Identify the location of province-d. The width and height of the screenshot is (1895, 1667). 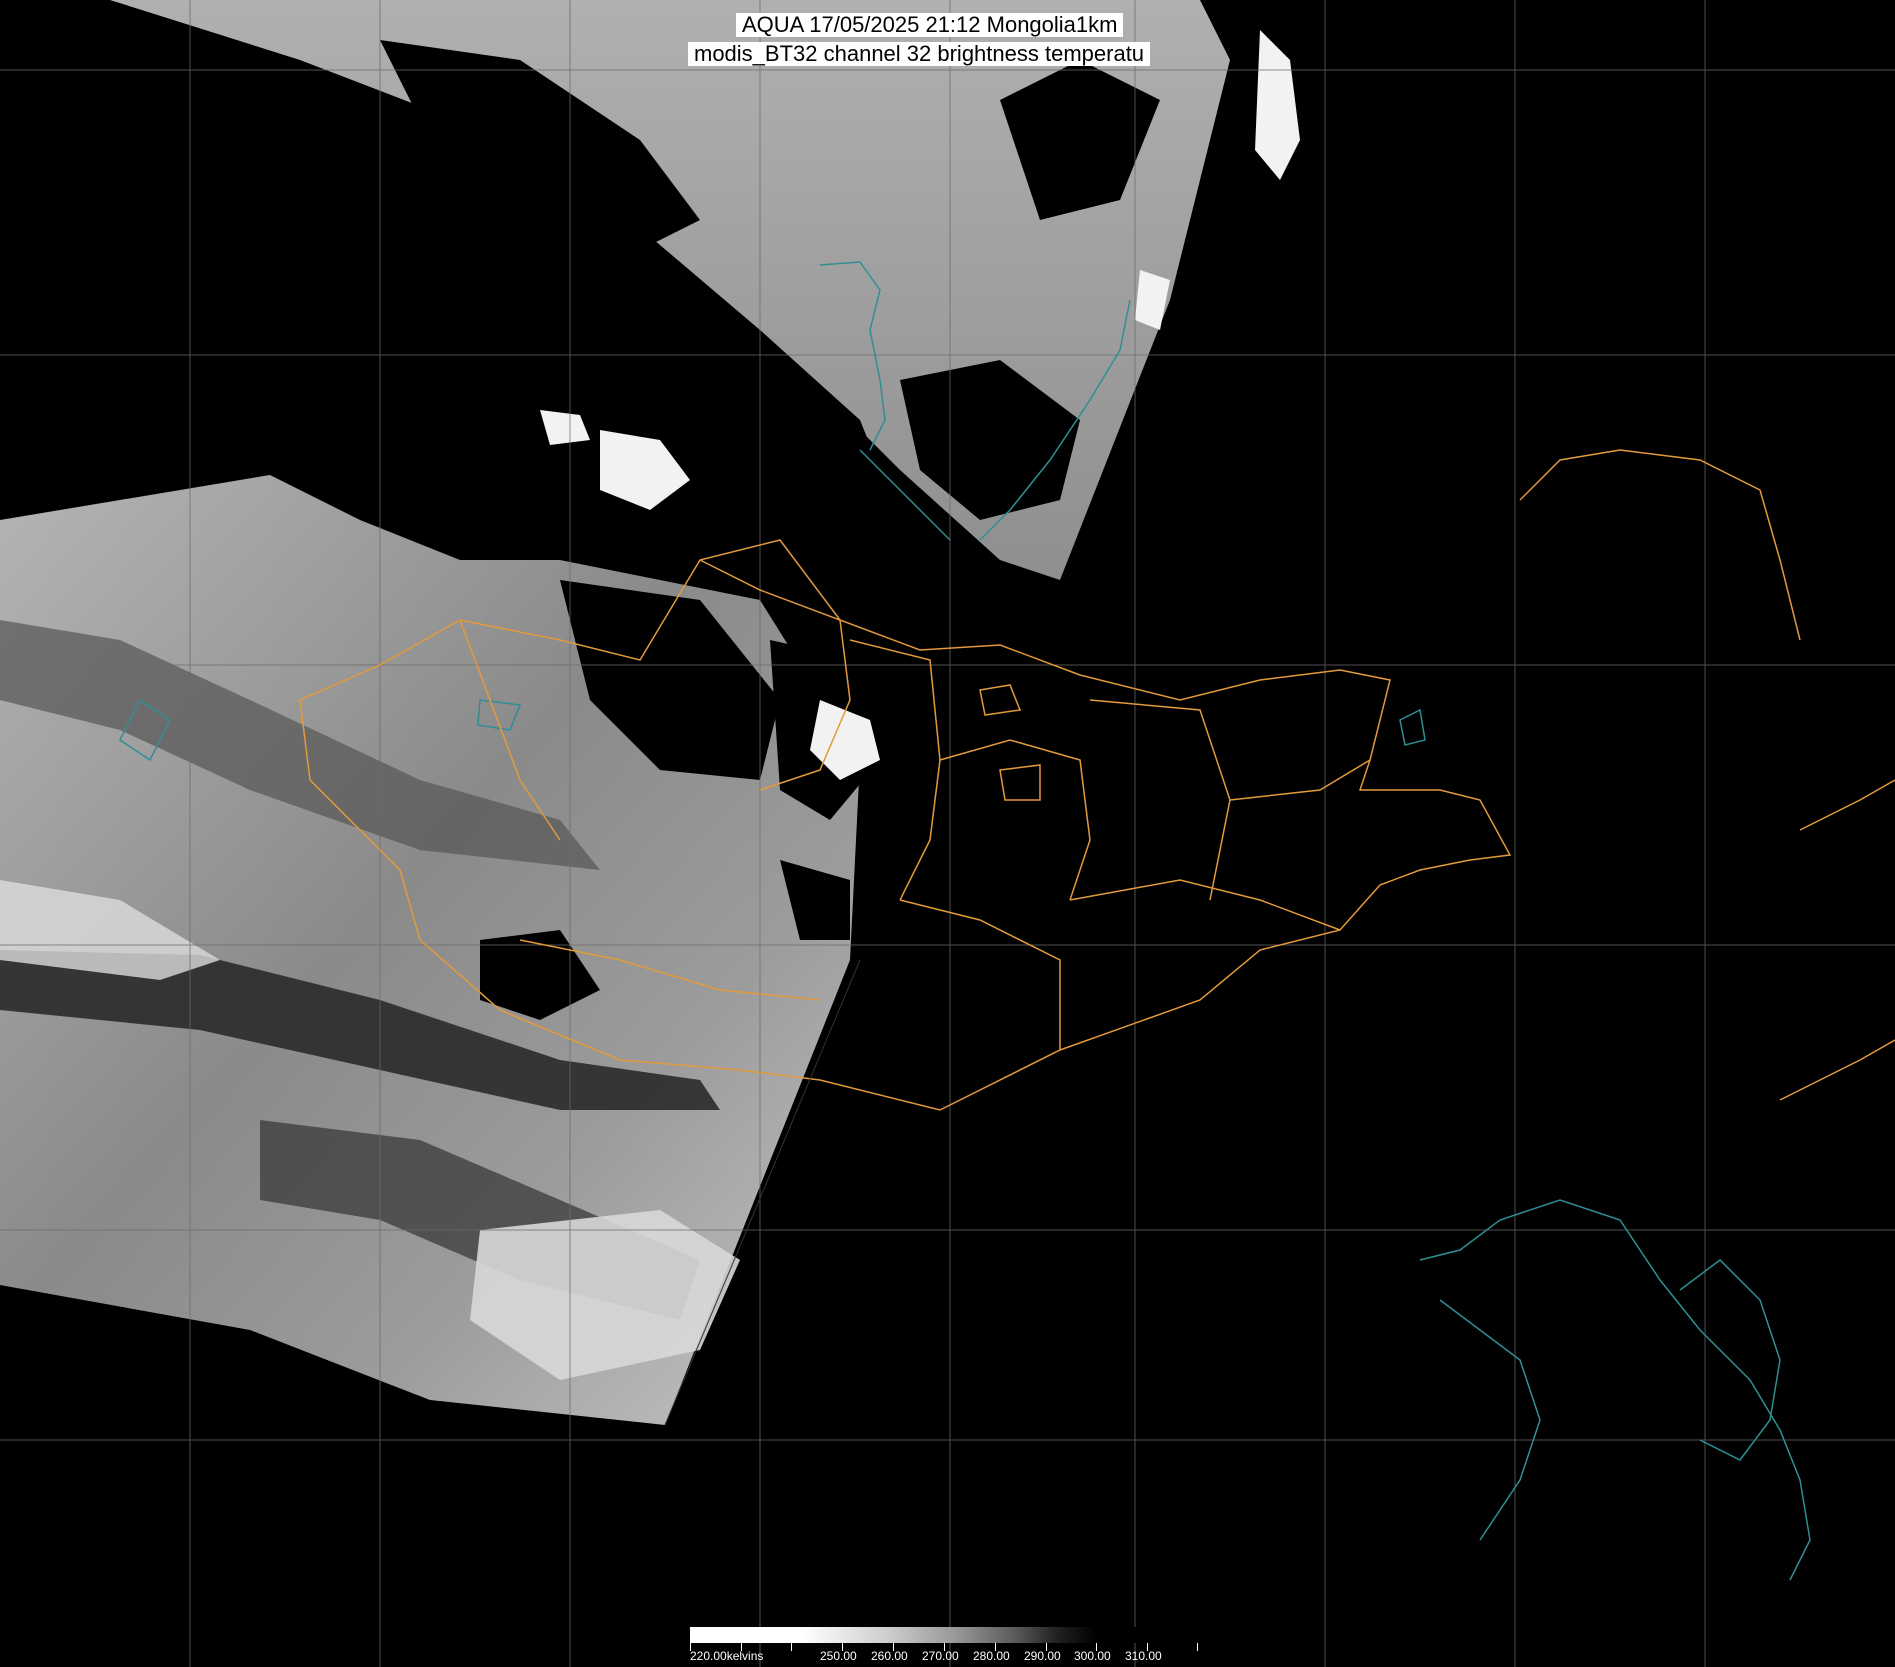
(1015, 820).